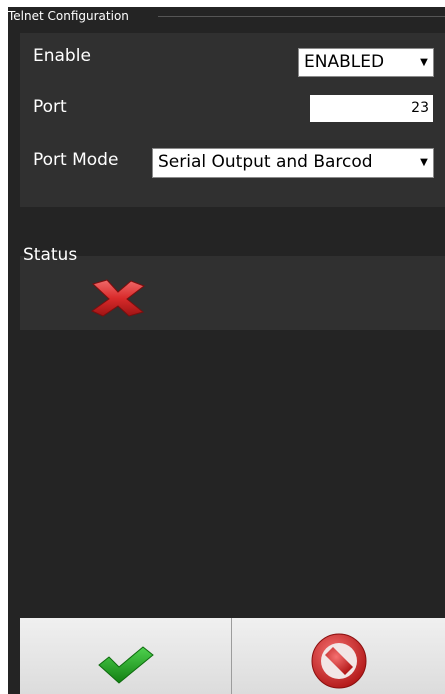 This screenshot has width=445, height=694. What do you see at coordinates (344, 62) in the screenshot?
I see `enable-select-value: ENABLED` at bounding box center [344, 62].